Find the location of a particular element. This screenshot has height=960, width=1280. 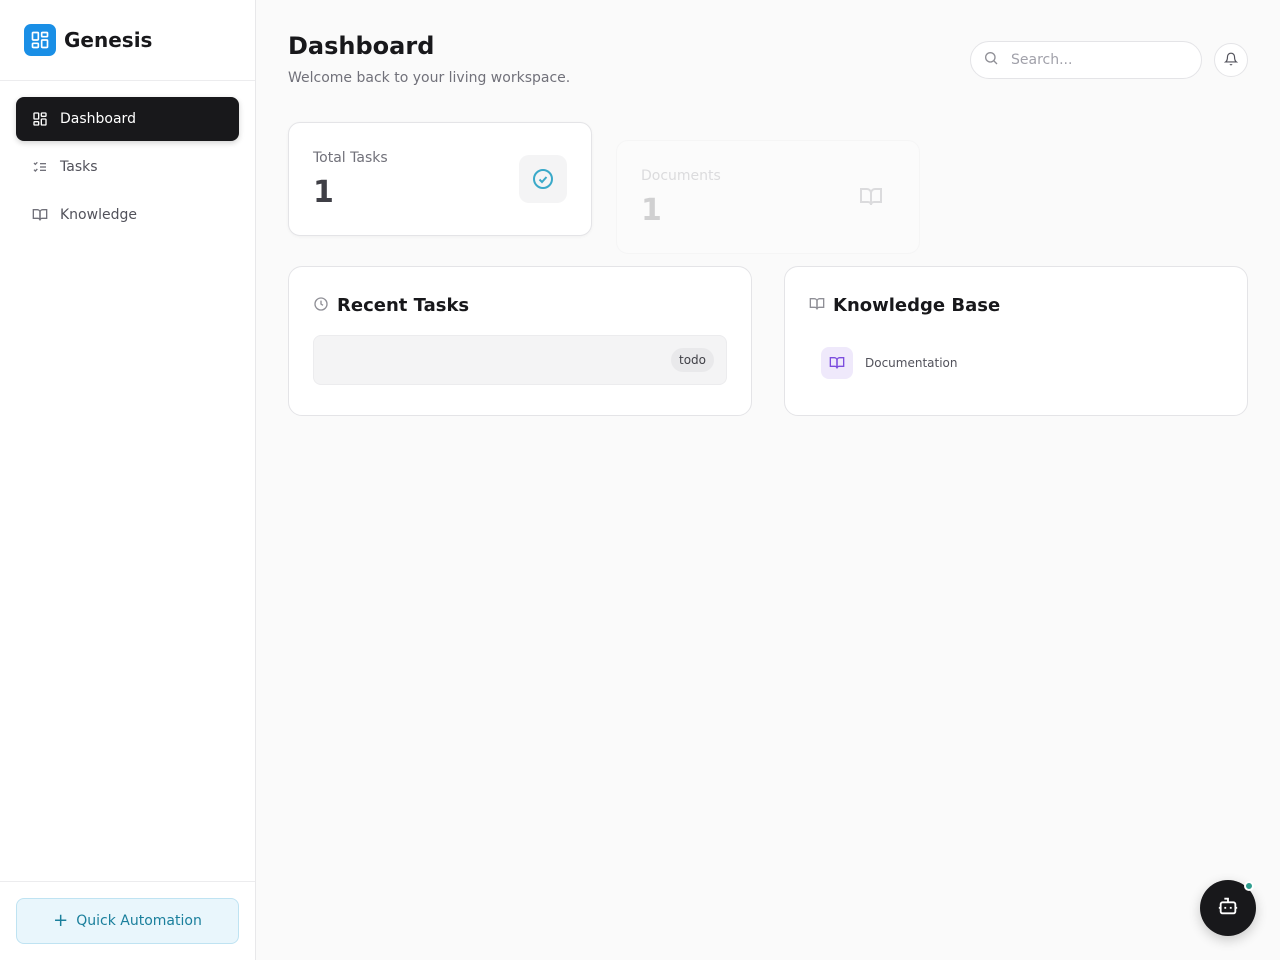

assistant-button is located at coordinates (1228, 908).